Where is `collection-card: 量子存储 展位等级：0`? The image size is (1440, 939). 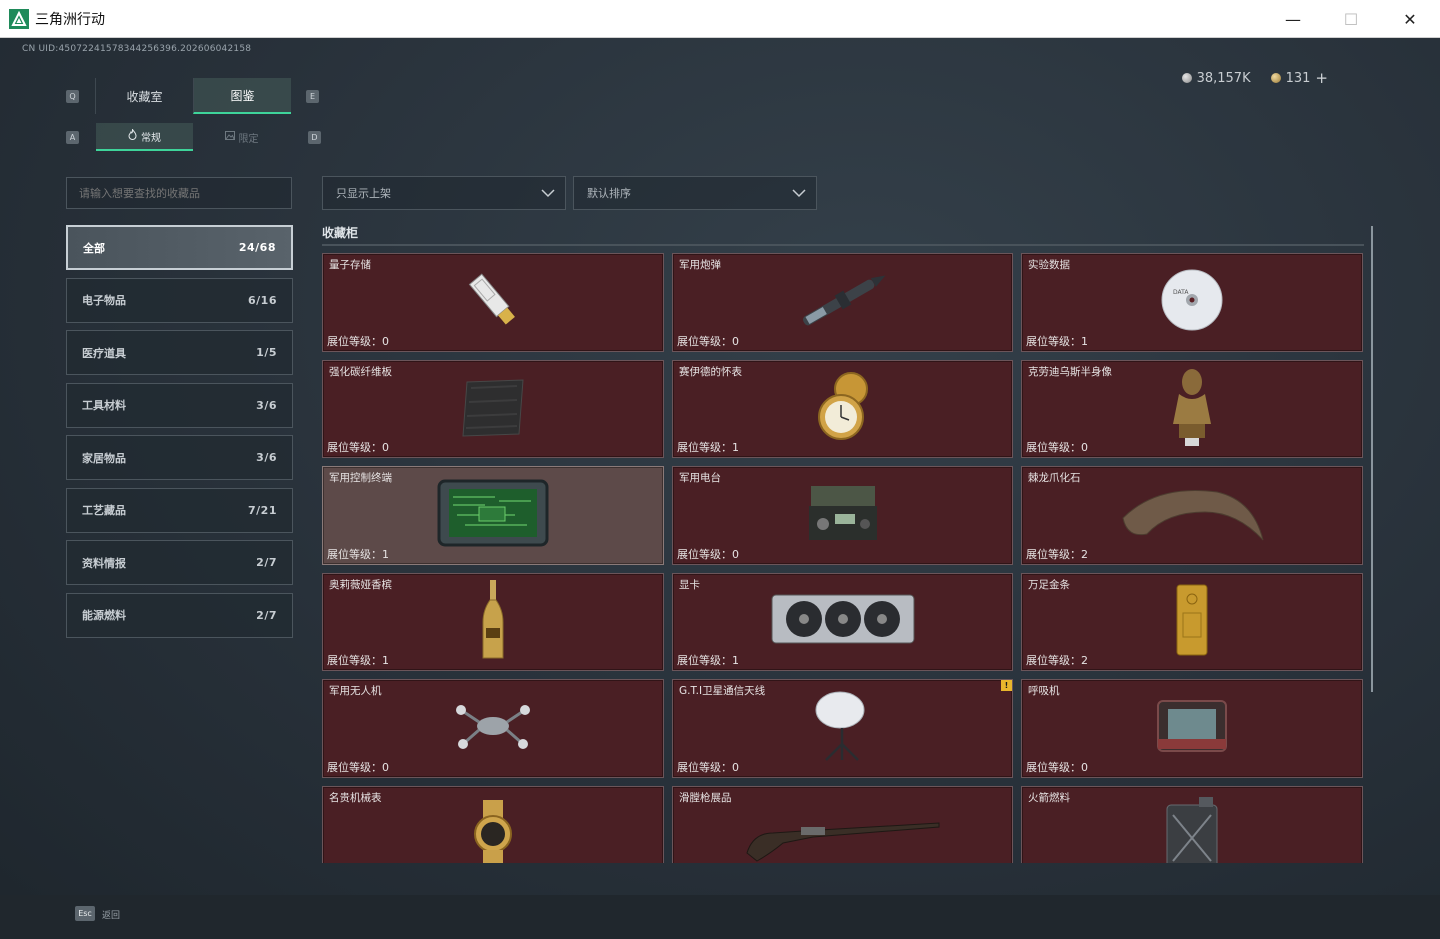 collection-card: 量子存储 展位等级：0 is located at coordinates (493, 302).